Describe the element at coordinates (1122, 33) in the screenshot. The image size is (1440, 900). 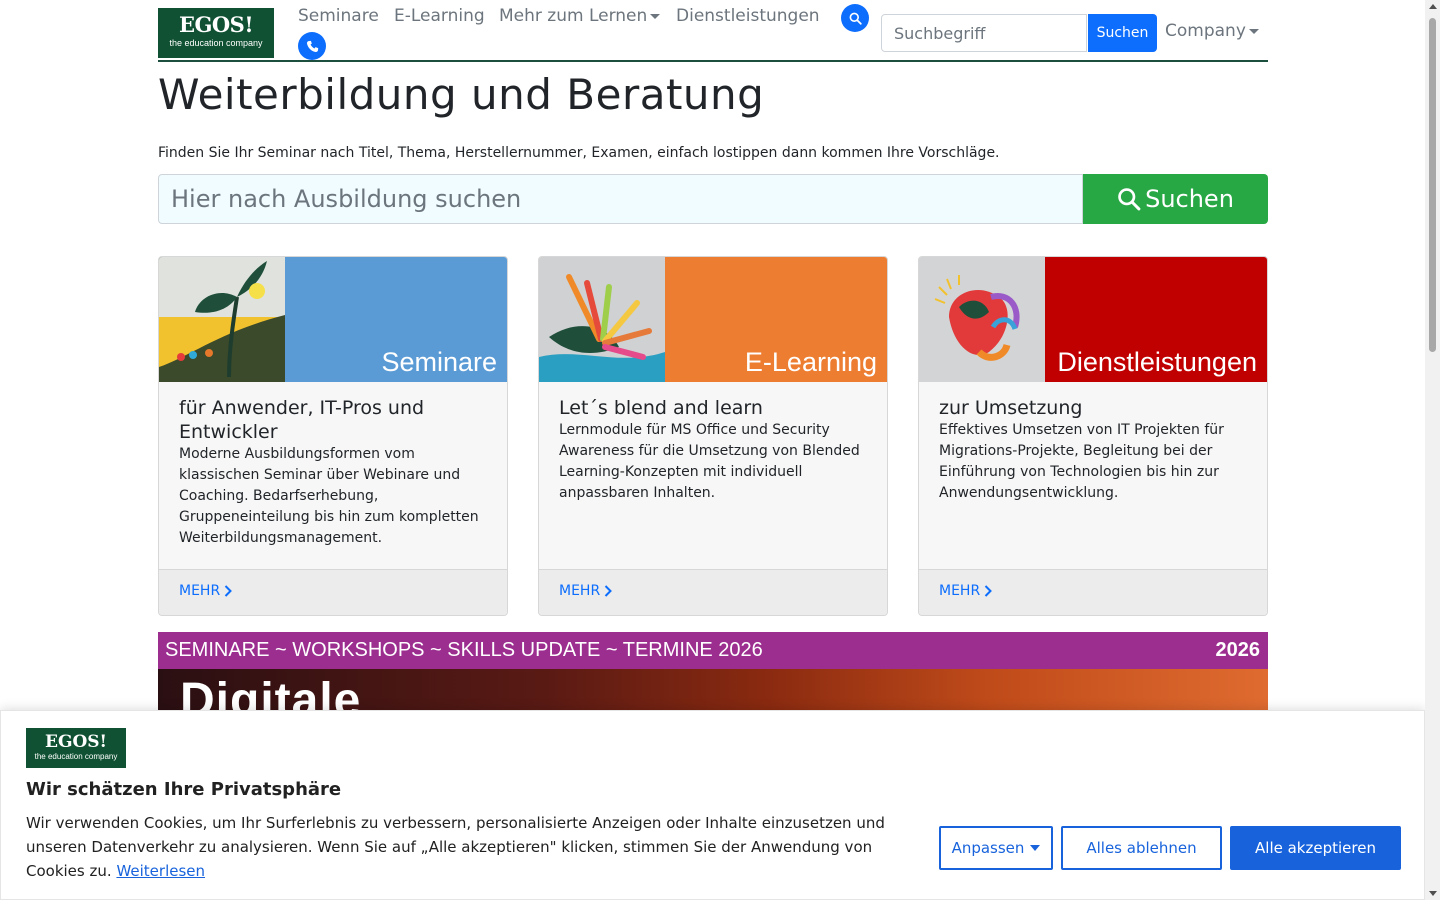
I see `nav-search-button: Suchen` at that location.